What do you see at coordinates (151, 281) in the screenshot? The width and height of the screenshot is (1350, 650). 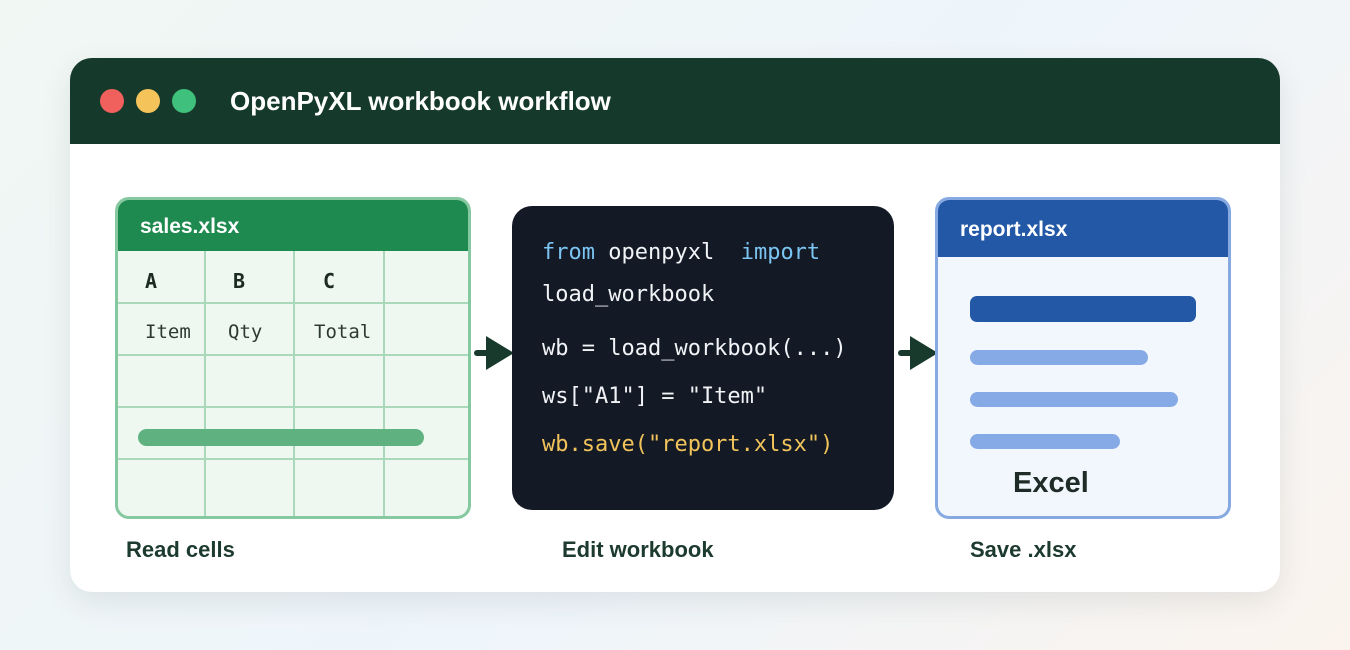 I see `column-header-a: A` at bounding box center [151, 281].